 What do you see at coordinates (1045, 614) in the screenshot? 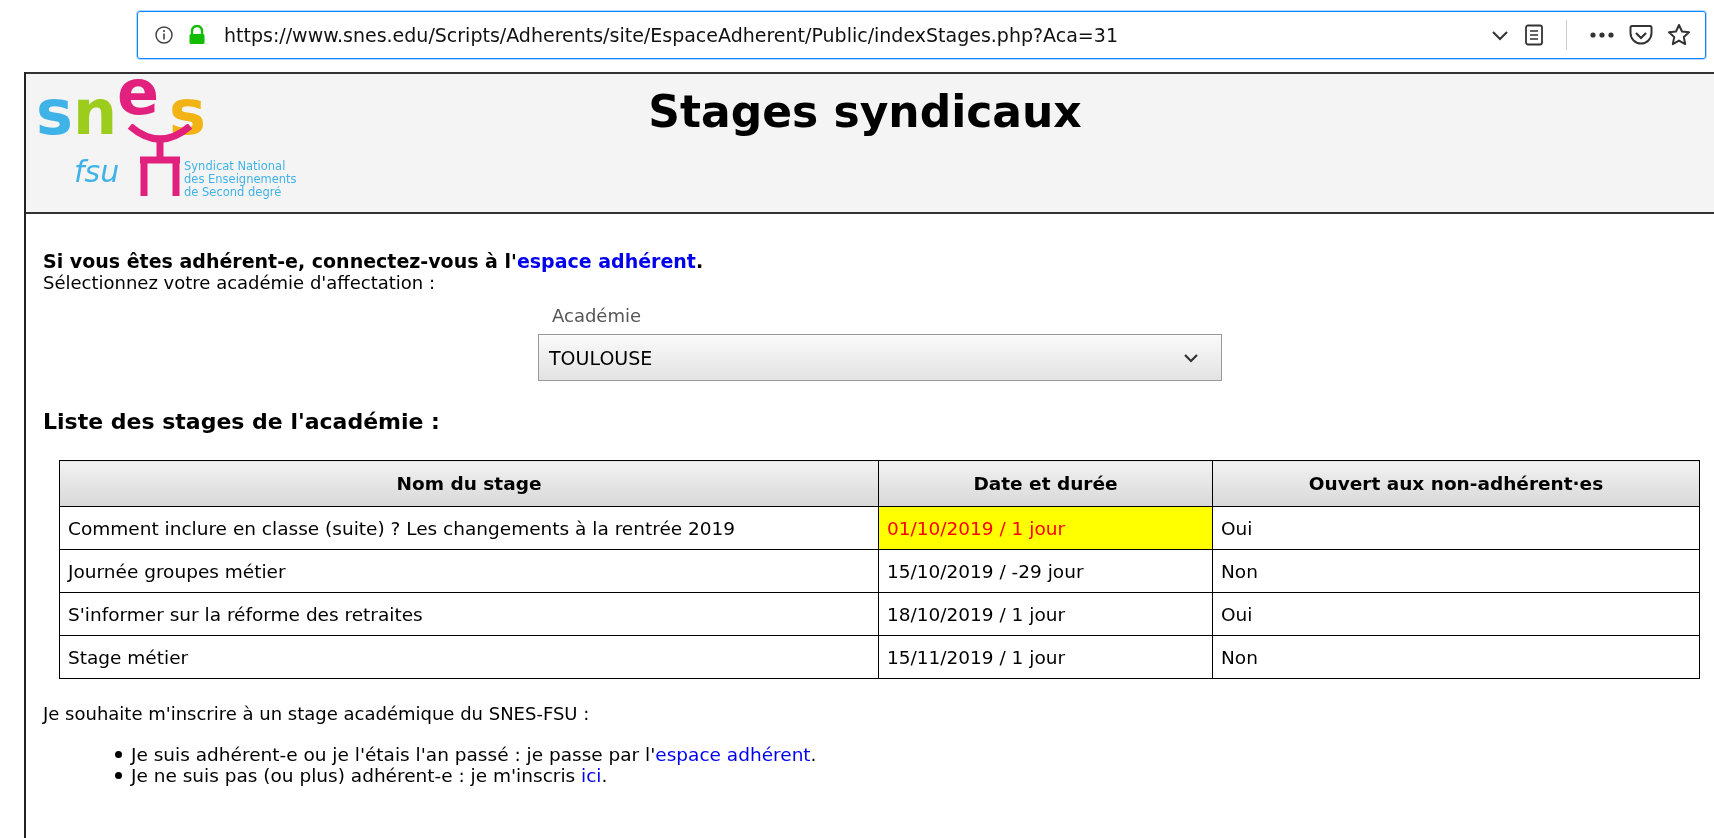
I see `table-cell: 18/10/2019 / 1 jour` at bounding box center [1045, 614].